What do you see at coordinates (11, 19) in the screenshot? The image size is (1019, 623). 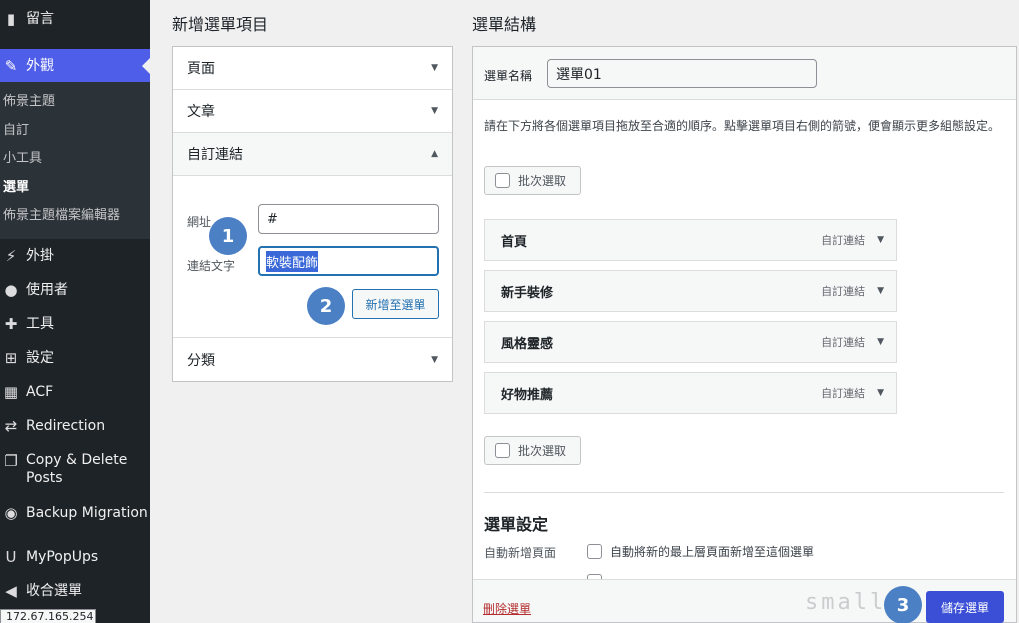 I see `comment-icon: ▮` at bounding box center [11, 19].